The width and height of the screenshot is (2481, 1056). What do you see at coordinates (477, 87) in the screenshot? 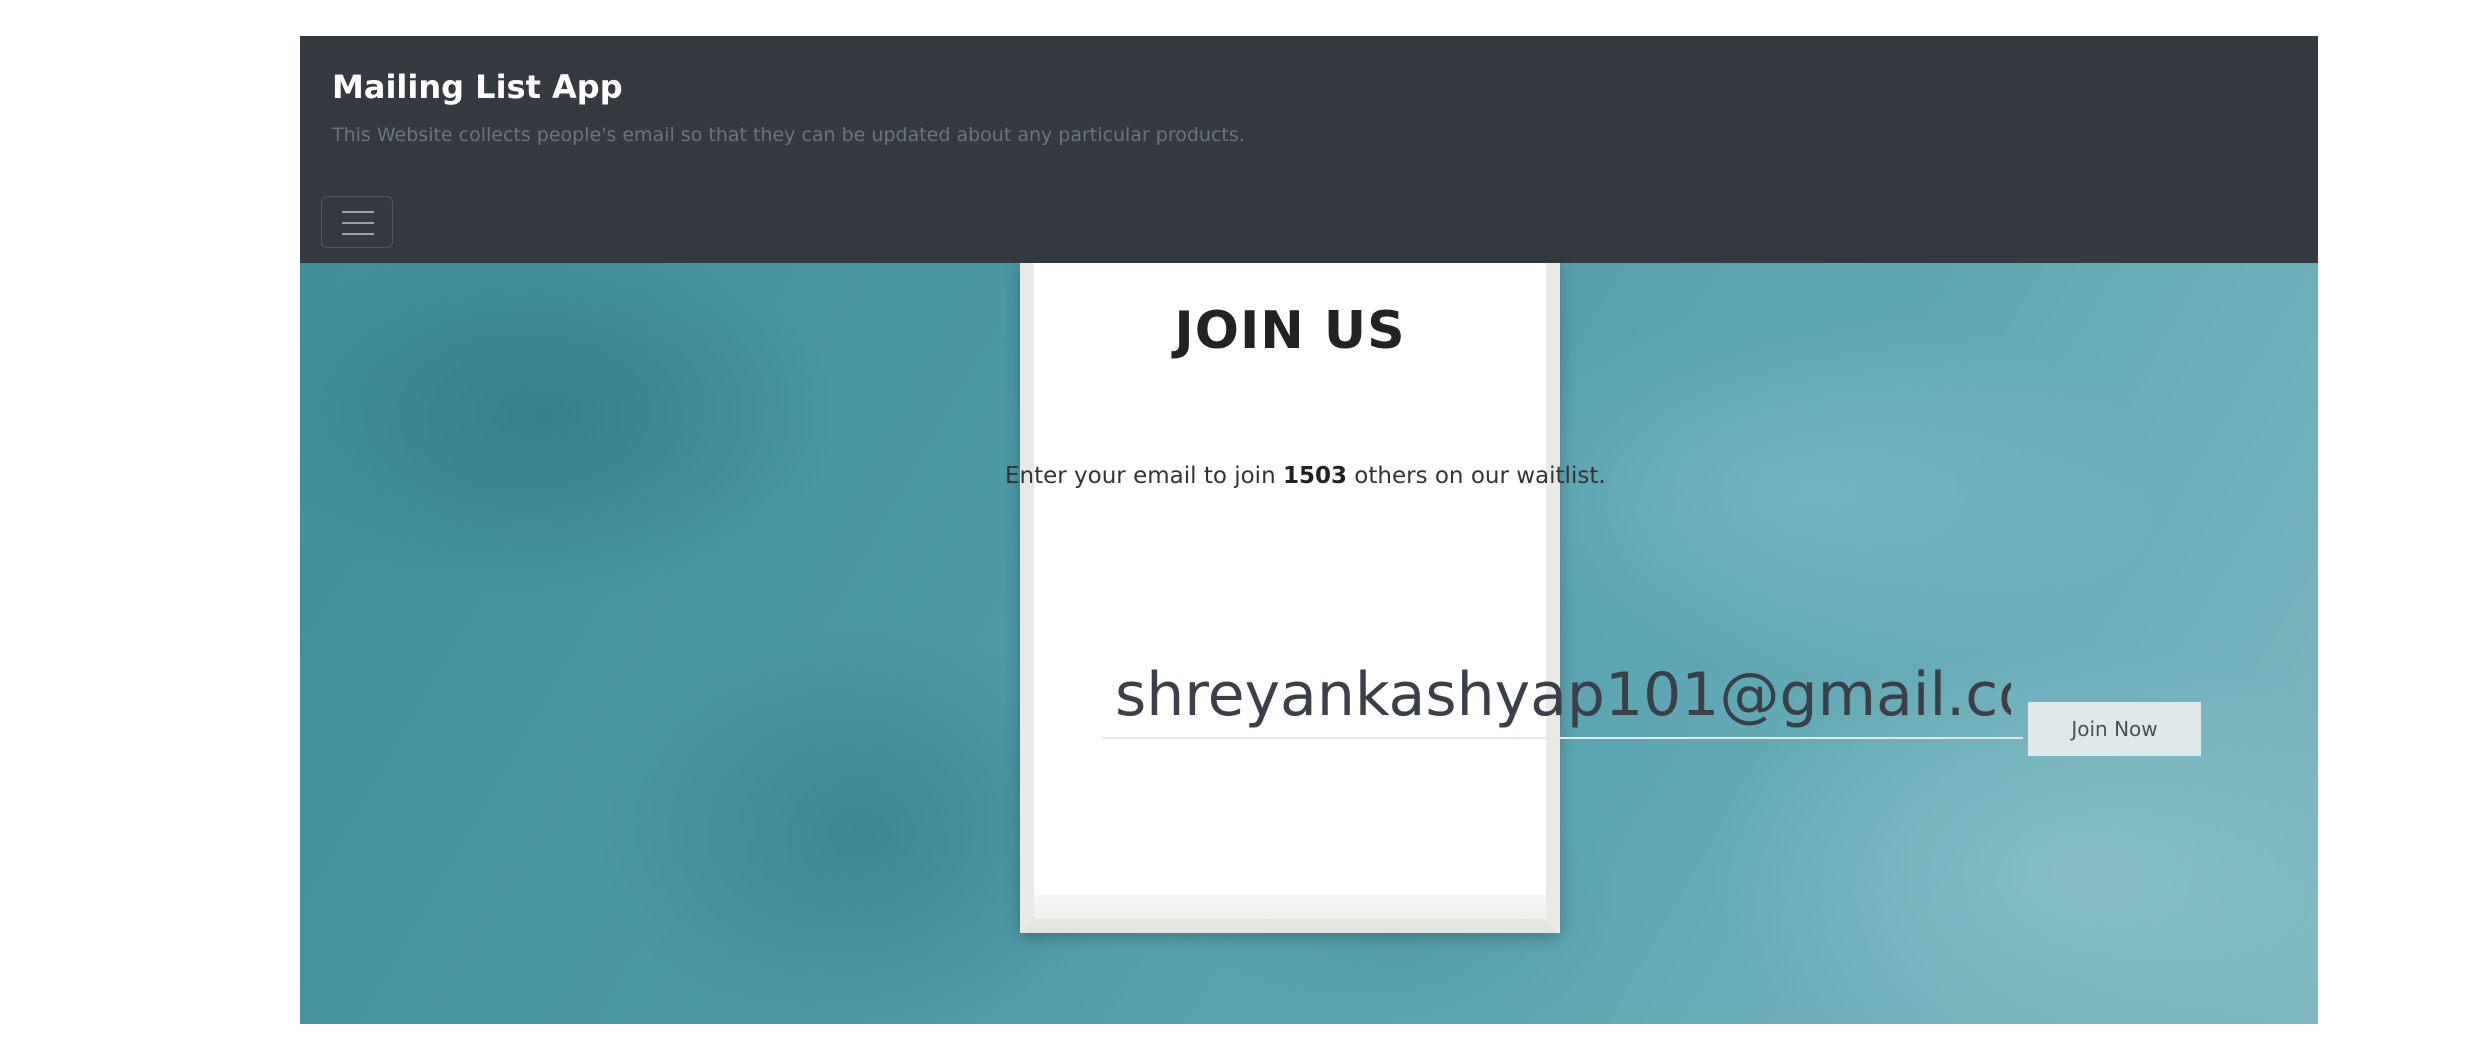
I see `navbar-brand: Mailing List App` at bounding box center [477, 87].